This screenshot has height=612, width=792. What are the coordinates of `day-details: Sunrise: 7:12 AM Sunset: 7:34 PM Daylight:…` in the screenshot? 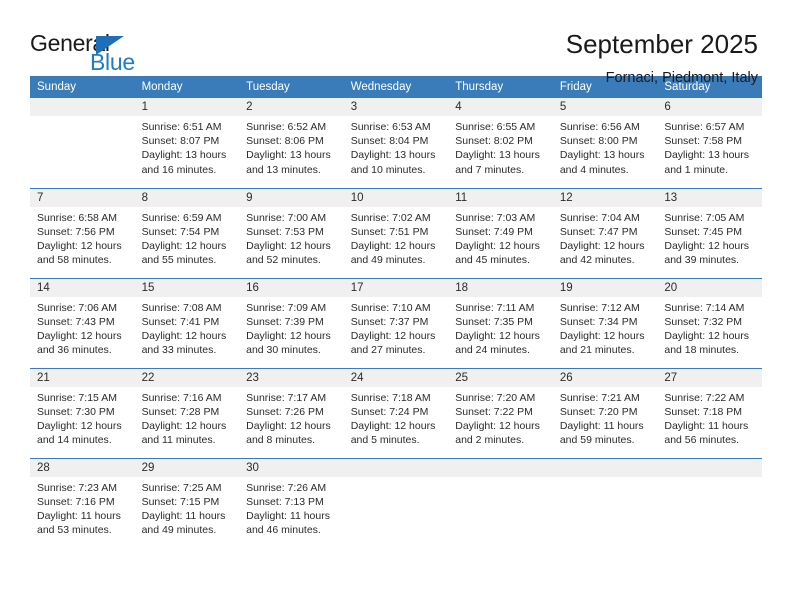 It's located at (605, 327).